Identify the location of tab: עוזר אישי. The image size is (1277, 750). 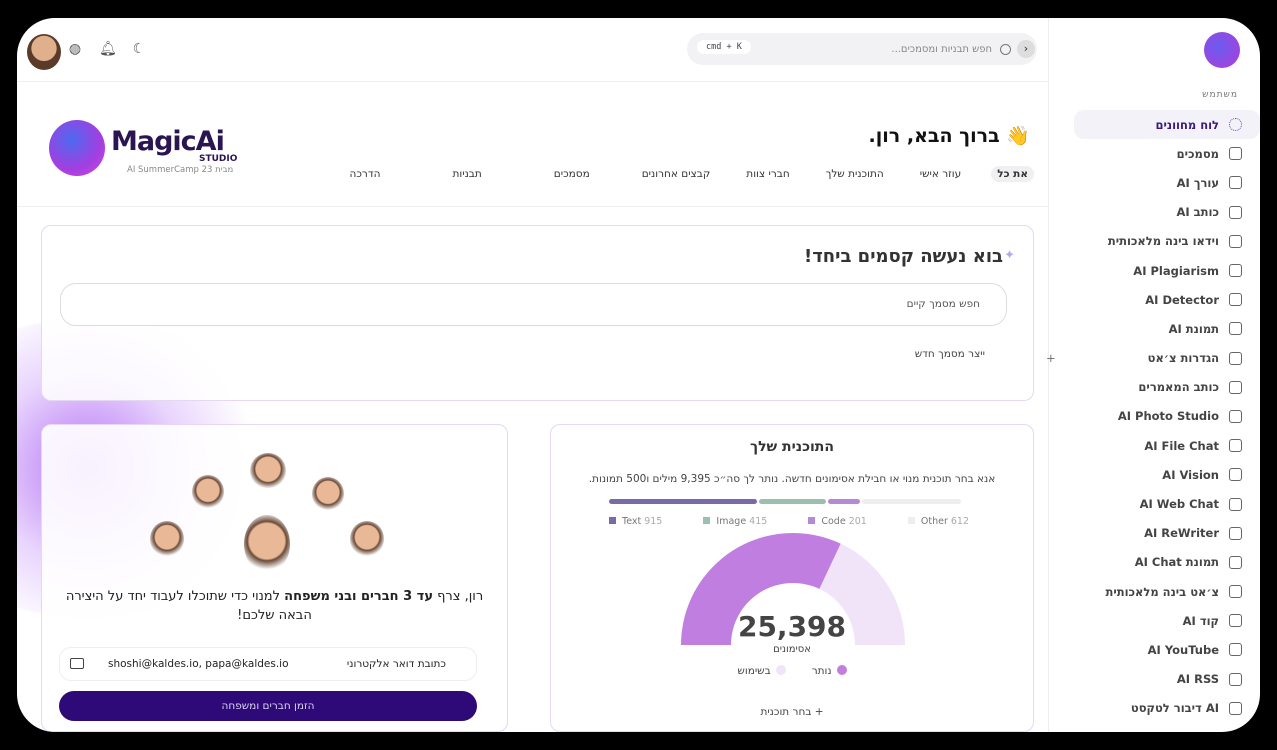
(941, 174).